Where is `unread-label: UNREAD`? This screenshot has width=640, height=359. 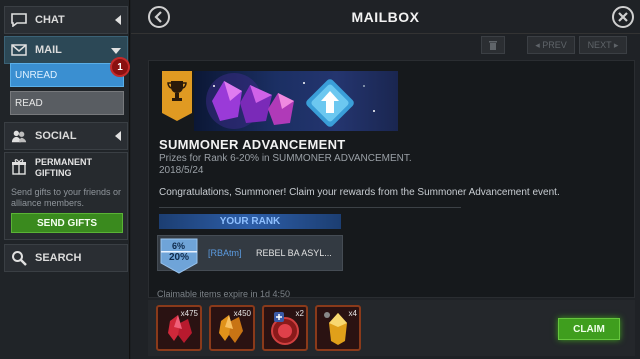 unread-label: UNREAD is located at coordinates (36, 75).